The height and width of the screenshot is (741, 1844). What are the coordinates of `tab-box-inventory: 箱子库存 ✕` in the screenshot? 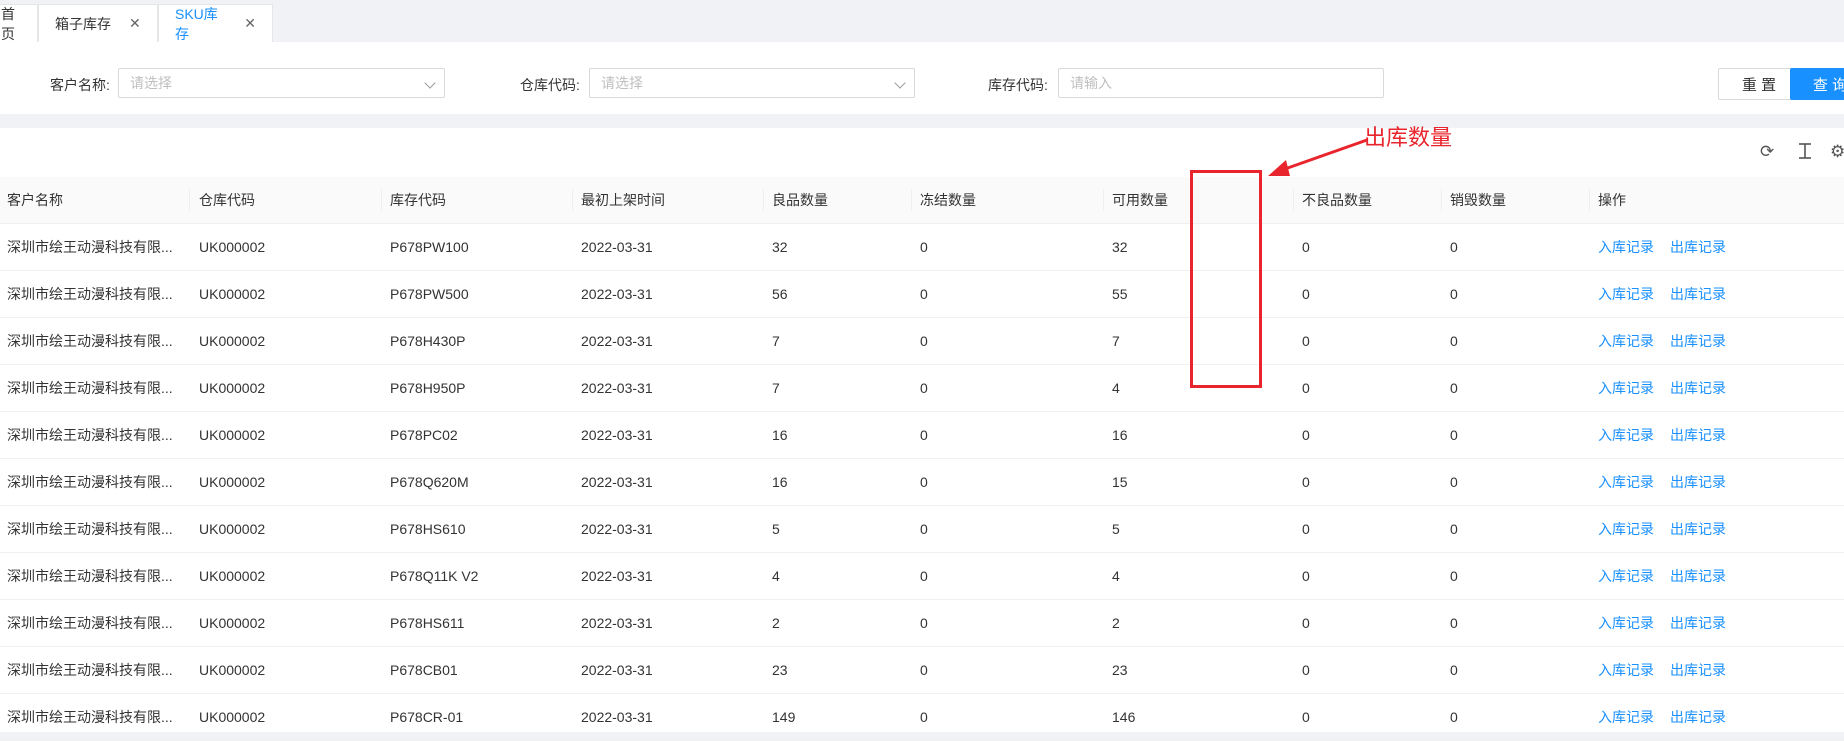 It's located at (98, 23).